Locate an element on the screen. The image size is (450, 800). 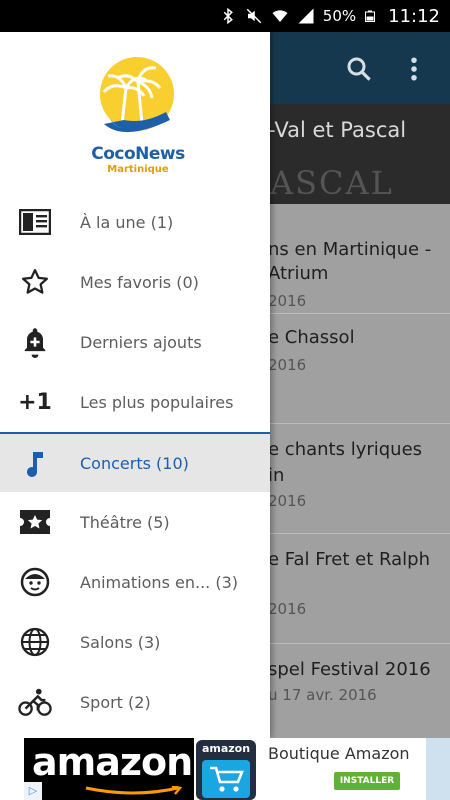
drawer-item-label: Animations en... (3) is located at coordinates (159, 582).